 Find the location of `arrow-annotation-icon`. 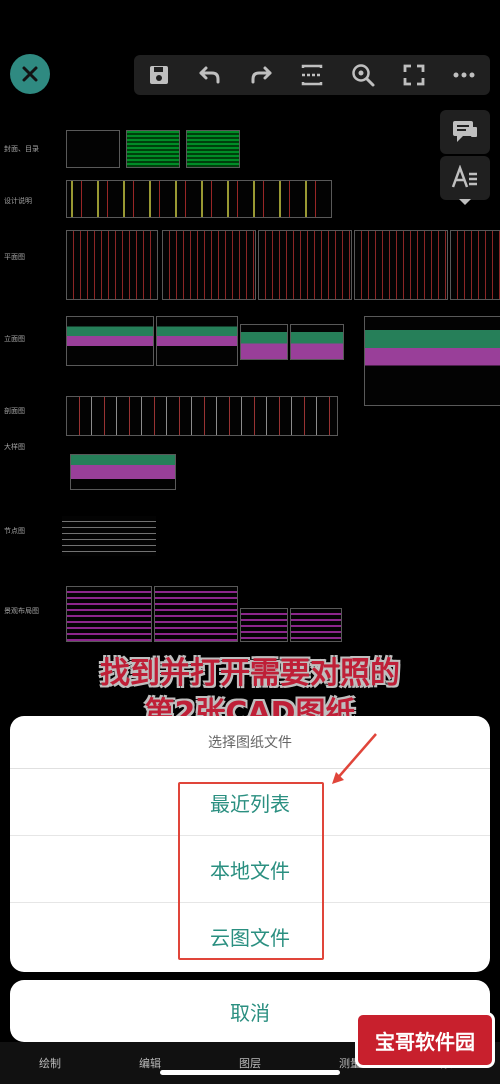

arrow-annotation-icon is located at coordinates (354, 758).